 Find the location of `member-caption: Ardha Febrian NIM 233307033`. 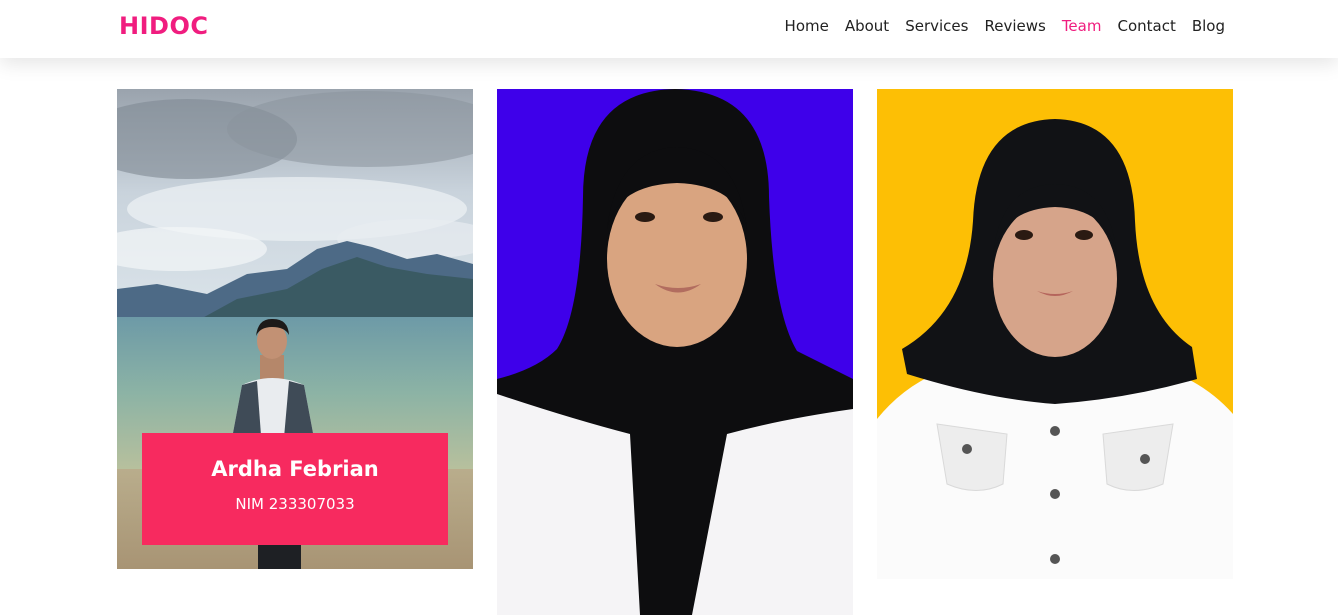

member-caption: Ardha Febrian NIM 233307033 is located at coordinates (295, 489).